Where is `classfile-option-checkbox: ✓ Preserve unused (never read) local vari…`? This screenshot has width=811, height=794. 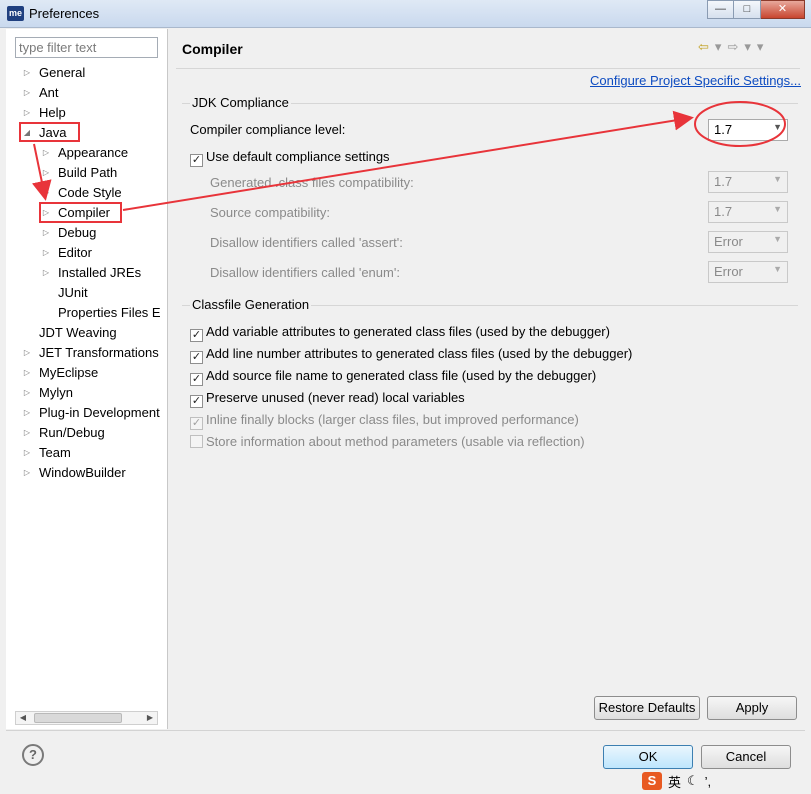 classfile-option-checkbox: ✓ Preserve unused (never read) local vari… is located at coordinates (327, 399).